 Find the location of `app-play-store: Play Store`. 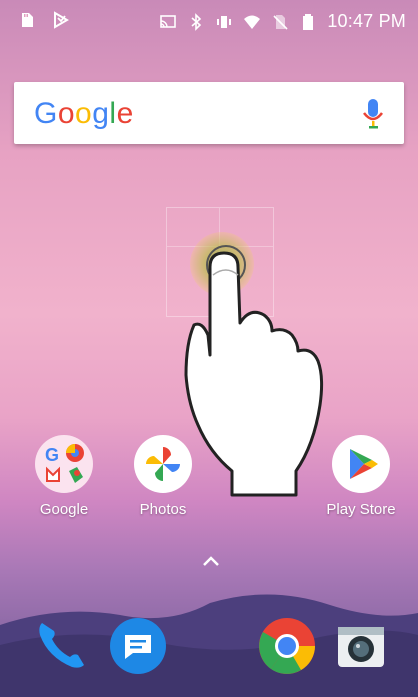

app-play-store: Play Store is located at coordinates (361, 476).